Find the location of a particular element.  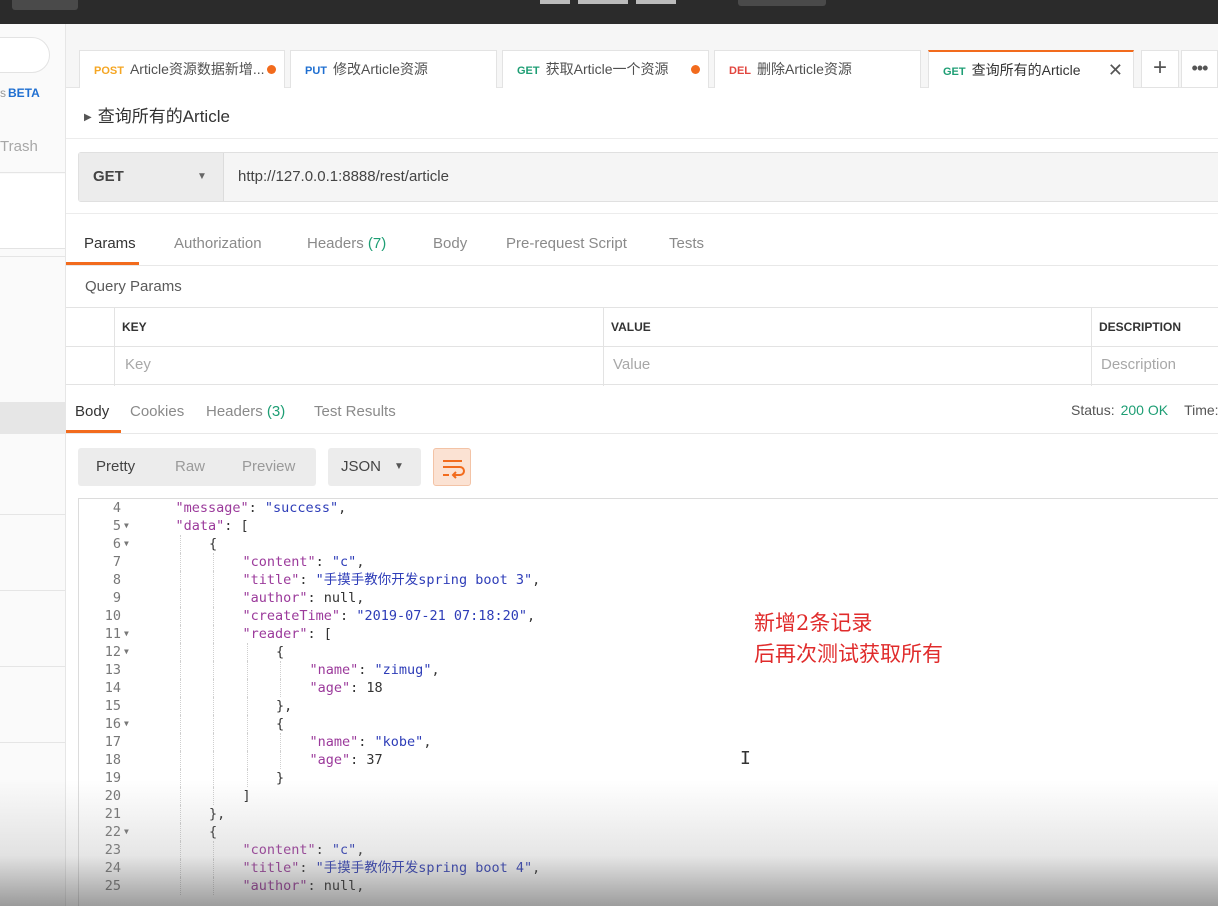

format-select: JSON ▼ is located at coordinates (374, 467).